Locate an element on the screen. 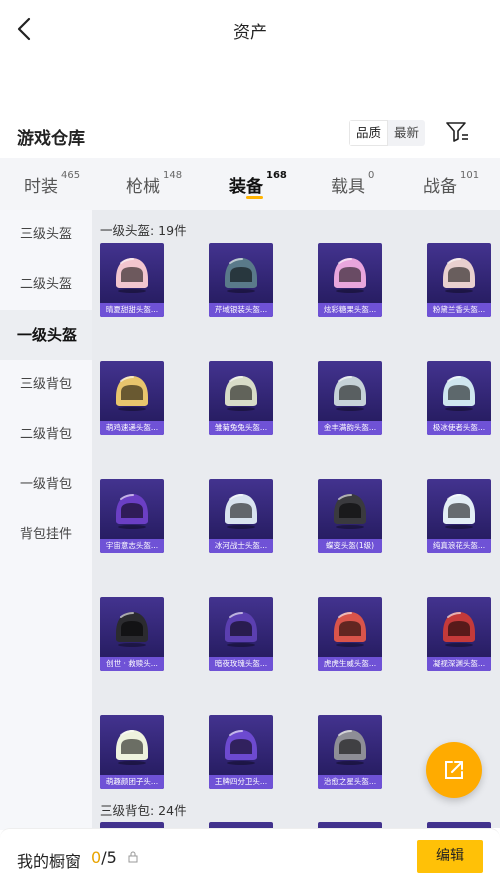 The height and width of the screenshot is (886, 500). showcase-count: 0/5 is located at coordinates (104, 857).